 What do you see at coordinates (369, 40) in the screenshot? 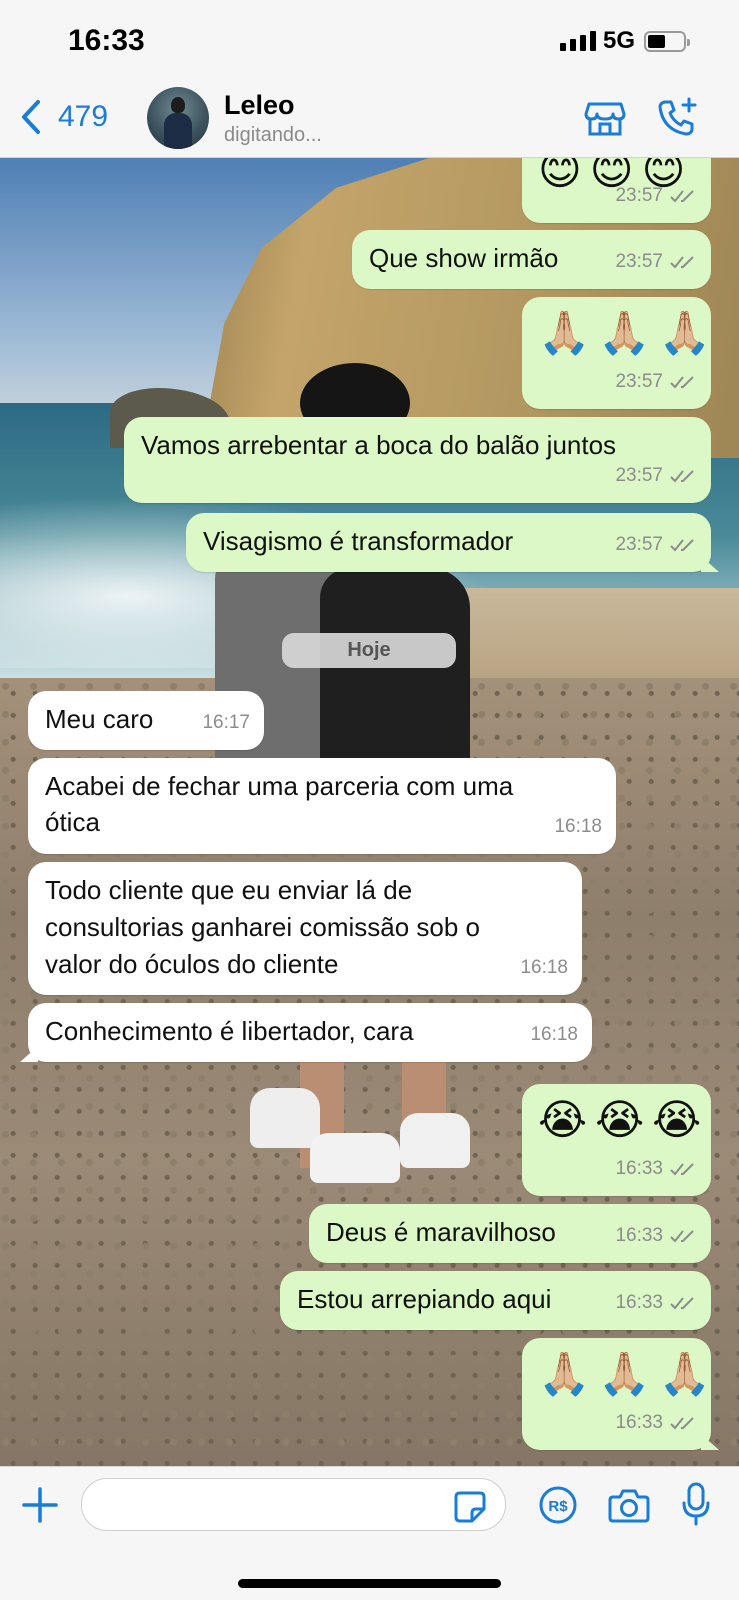
I see `status-bar: 16:33 5G` at bounding box center [369, 40].